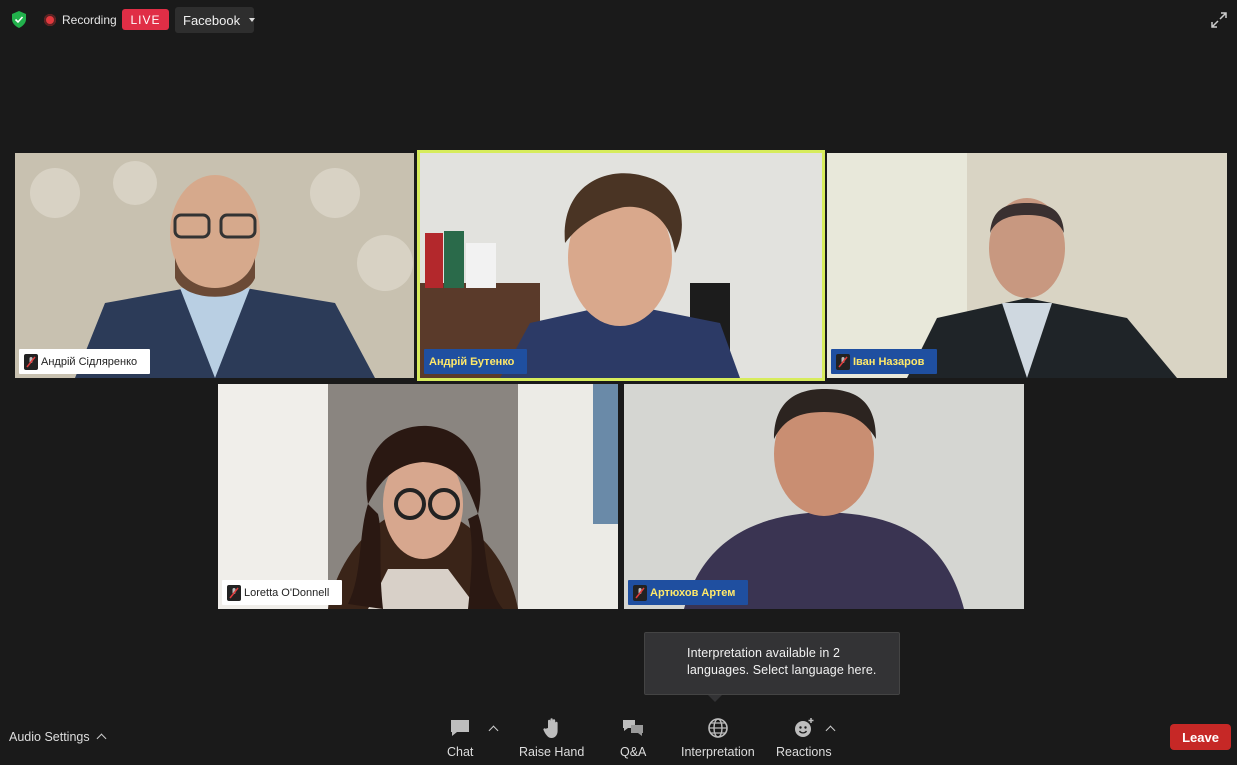  Describe the element at coordinates (804, 752) in the screenshot. I see `reactions-label: Reactions` at that location.